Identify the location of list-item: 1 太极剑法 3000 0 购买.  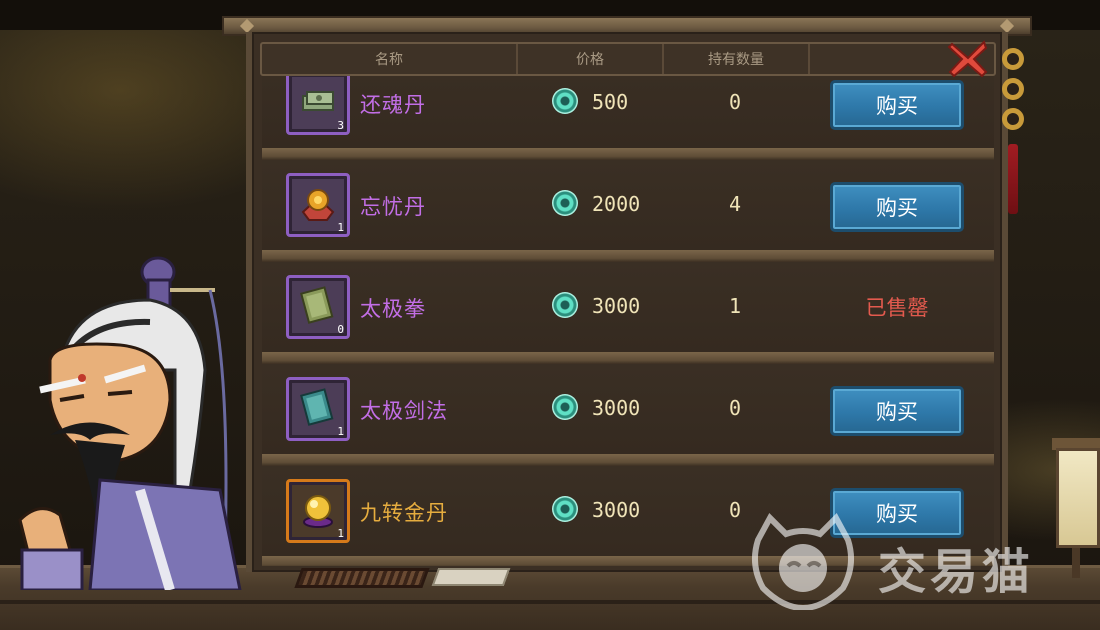
(628, 415).